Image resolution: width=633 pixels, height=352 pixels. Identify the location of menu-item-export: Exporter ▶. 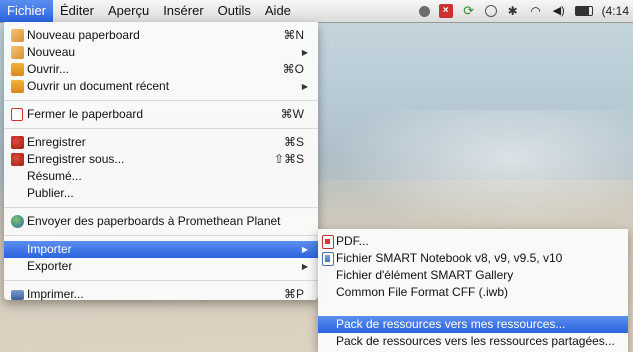
(161, 266).